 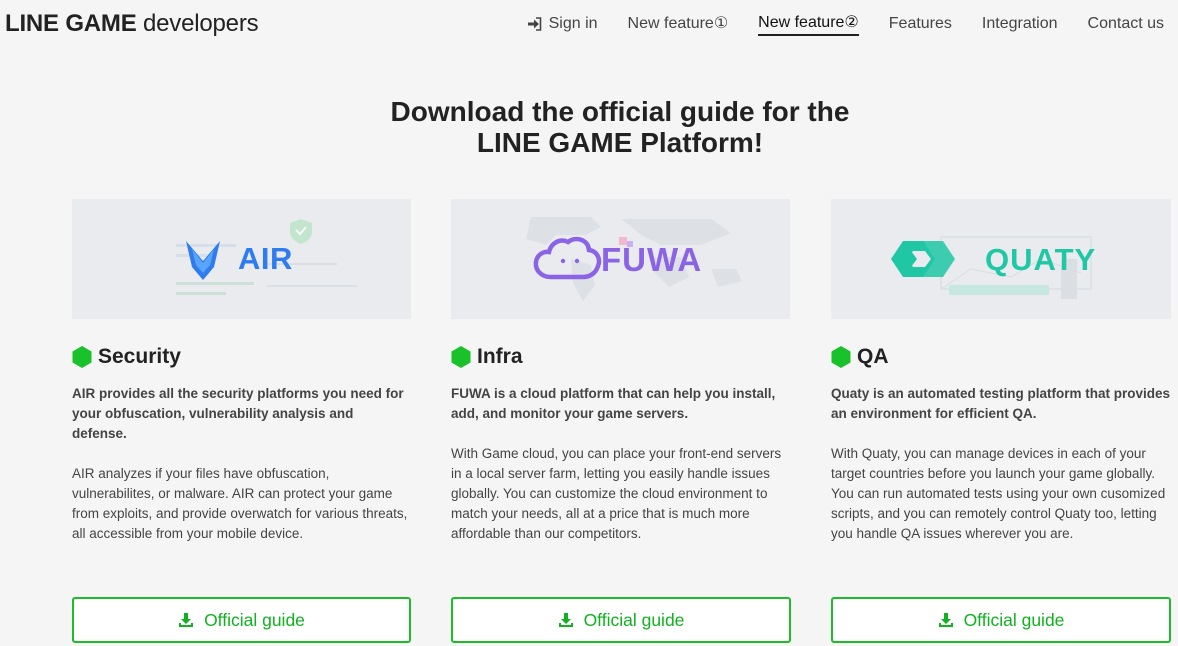 What do you see at coordinates (71, 23) in the screenshot?
I see `brand-bold: LINE GAME` at bounding box center [71, 23].